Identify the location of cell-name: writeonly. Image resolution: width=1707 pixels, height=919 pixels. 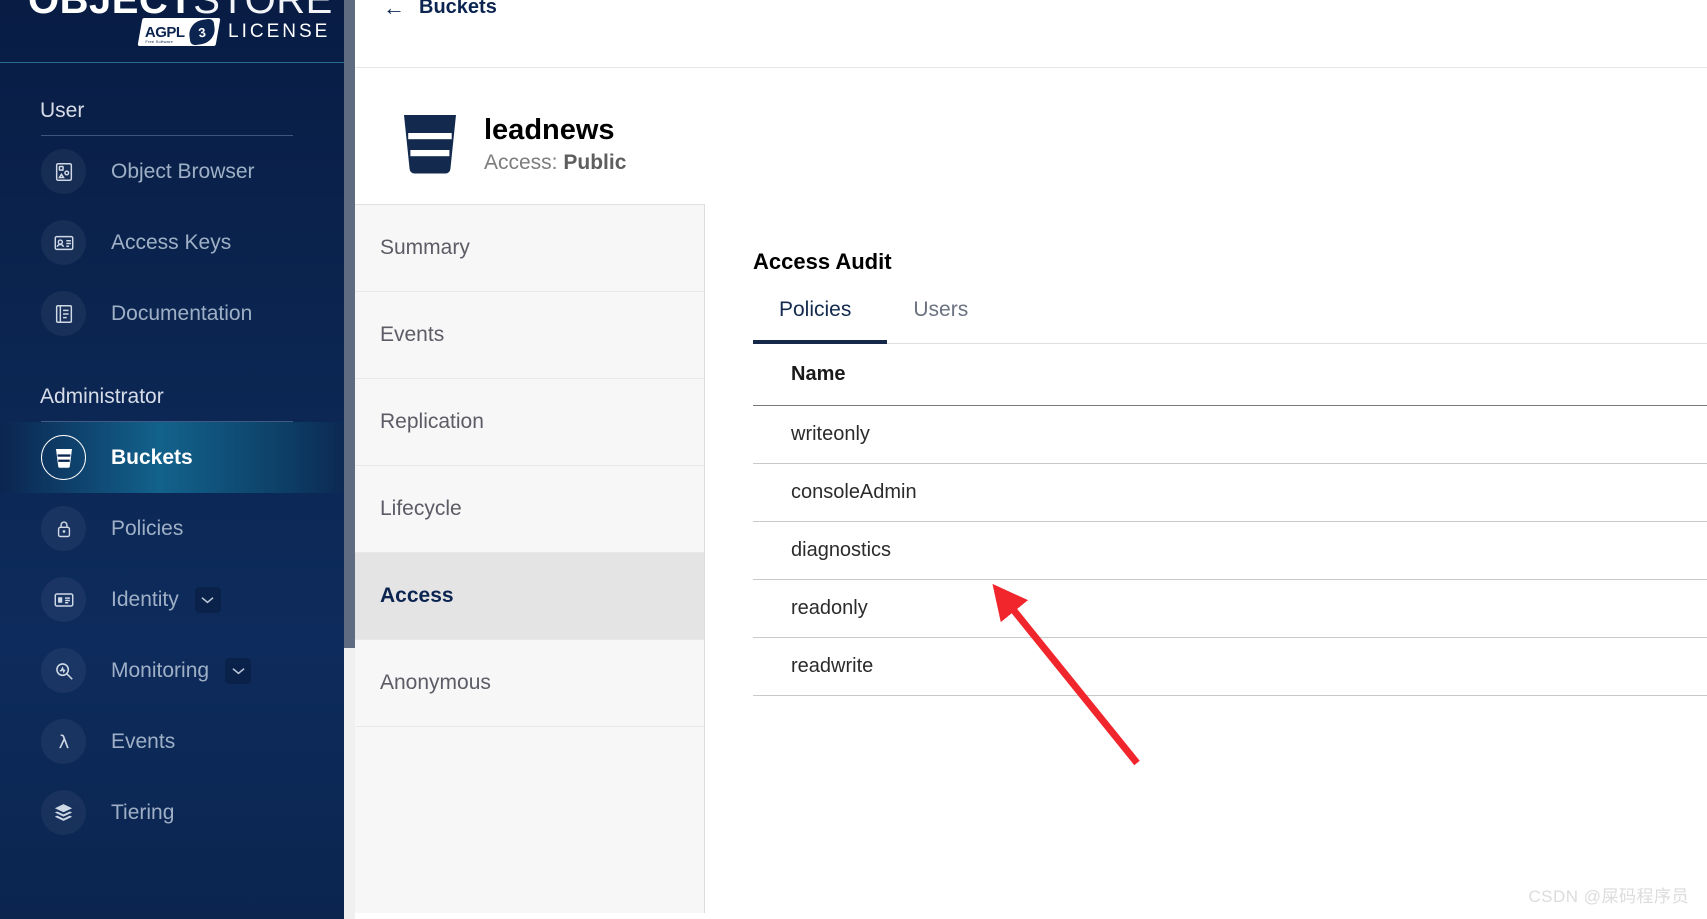
(830, 434).